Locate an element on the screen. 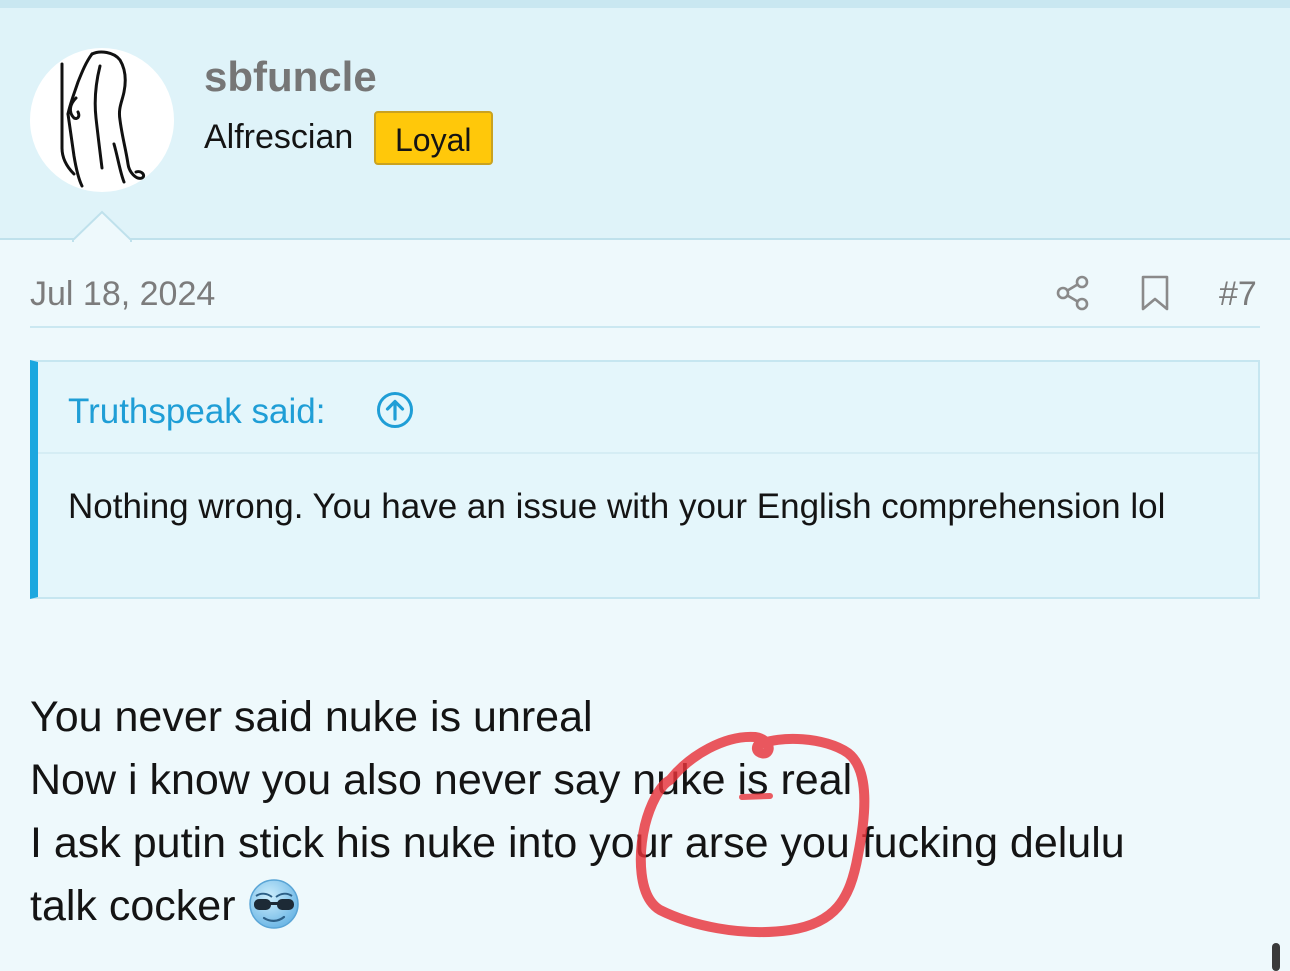 Image resolution: width=1290 pixels, height=971 pixels. jump-to-quote-icon is located at coordinates (395, 410).